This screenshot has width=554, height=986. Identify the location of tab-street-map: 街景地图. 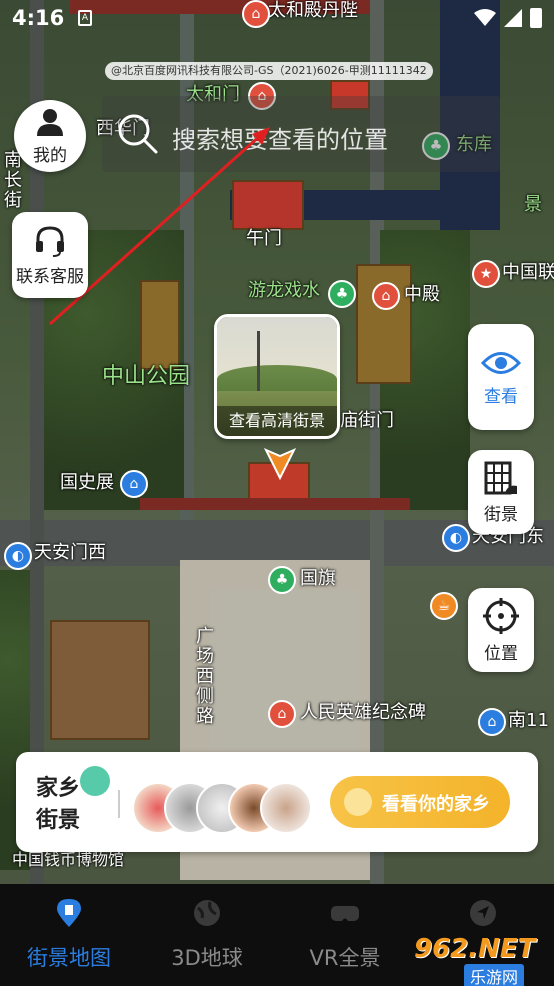
(69, 935).